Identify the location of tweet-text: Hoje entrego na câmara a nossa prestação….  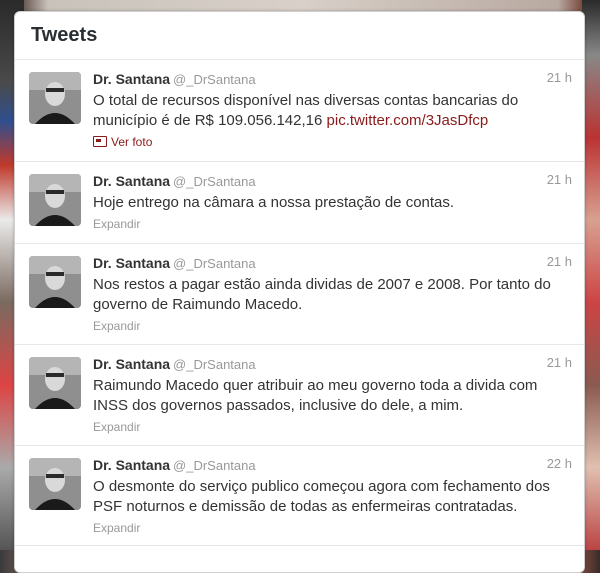
(274, 202).